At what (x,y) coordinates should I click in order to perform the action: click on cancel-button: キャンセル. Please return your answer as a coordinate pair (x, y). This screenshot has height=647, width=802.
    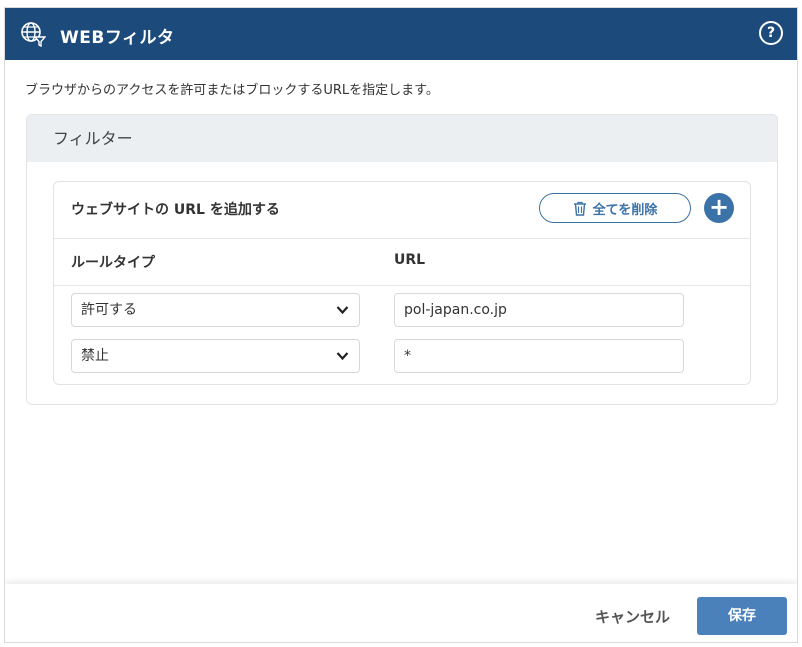
    Looking at the image, I should click on (632, 616).